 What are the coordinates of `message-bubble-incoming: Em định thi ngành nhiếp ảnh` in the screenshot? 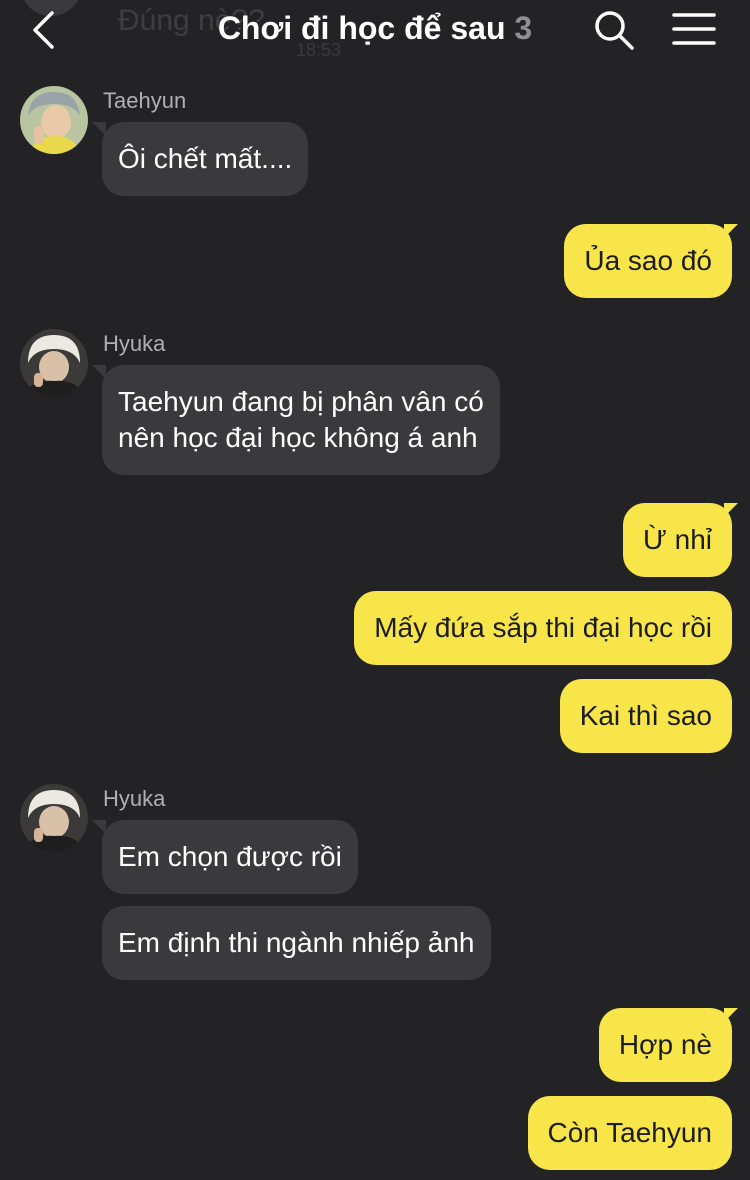 It's located at (296, 943).